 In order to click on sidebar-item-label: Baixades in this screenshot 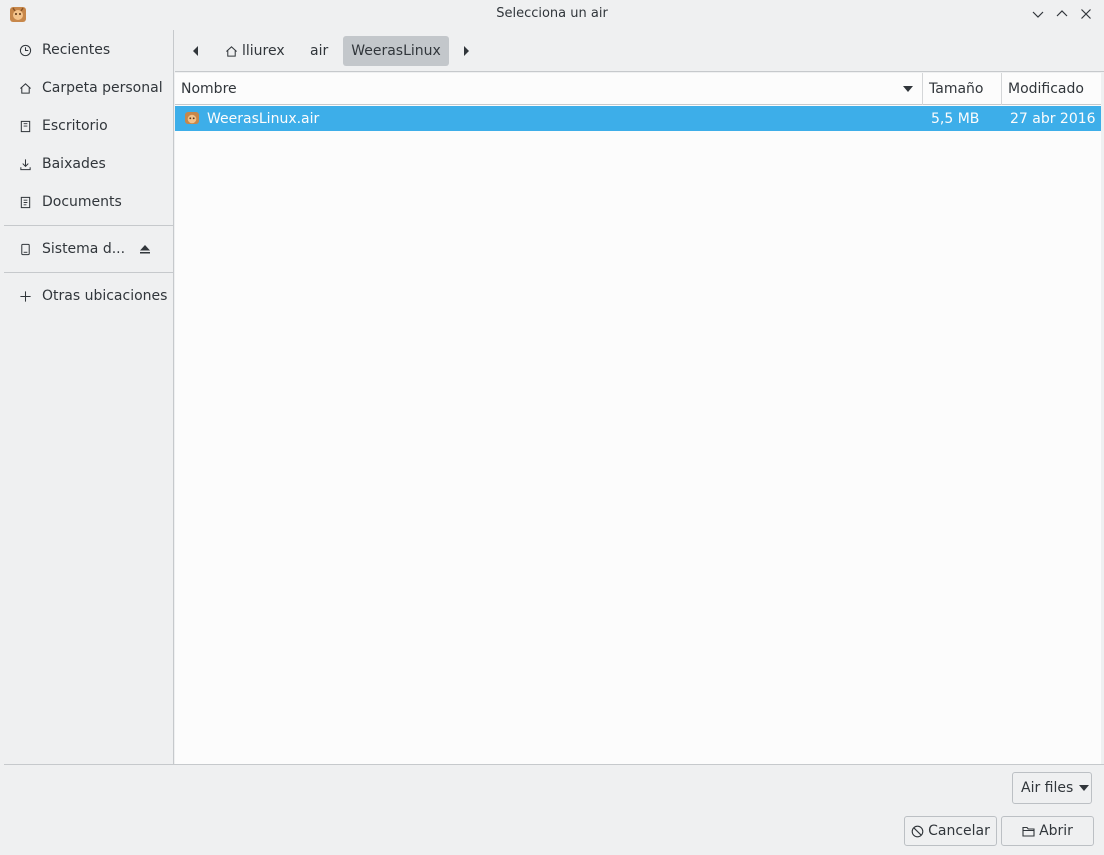, I will do `click(74, 164)`.